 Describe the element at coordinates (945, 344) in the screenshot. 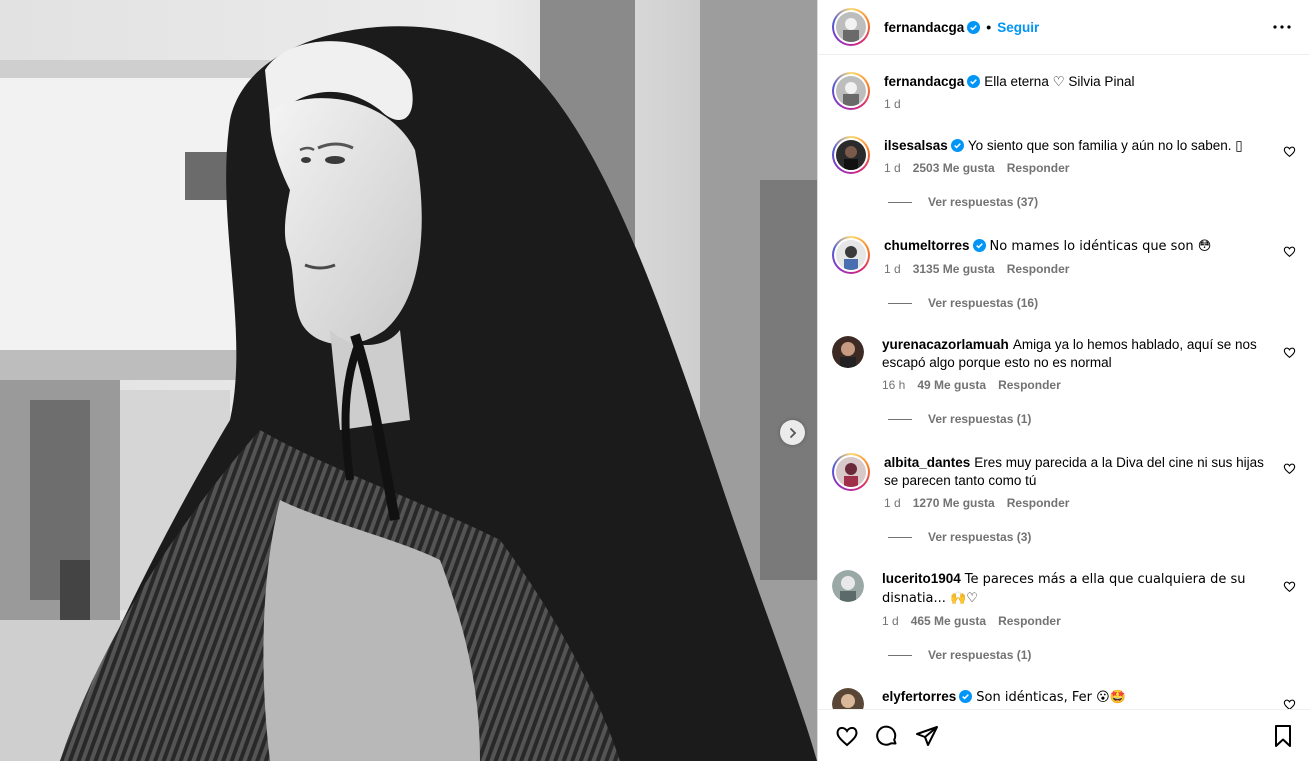

I see `comment-username: yurenacazorlamuah` at that location.